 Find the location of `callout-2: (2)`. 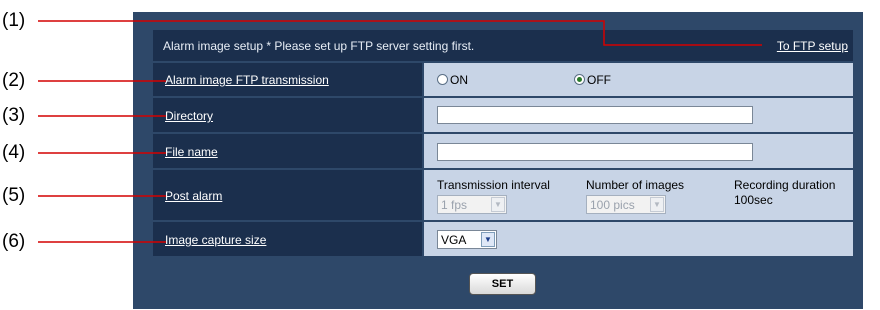

callout-2: (2) is located at coordinates (14, 80).